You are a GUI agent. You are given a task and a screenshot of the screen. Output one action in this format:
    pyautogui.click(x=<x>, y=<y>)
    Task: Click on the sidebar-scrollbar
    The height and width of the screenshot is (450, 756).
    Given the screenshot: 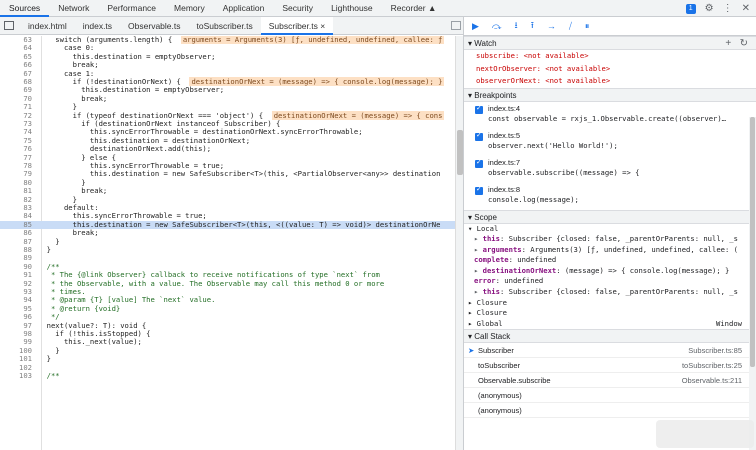 What is the action you would take?
    pyautogui.click(x=752, y=283)
    